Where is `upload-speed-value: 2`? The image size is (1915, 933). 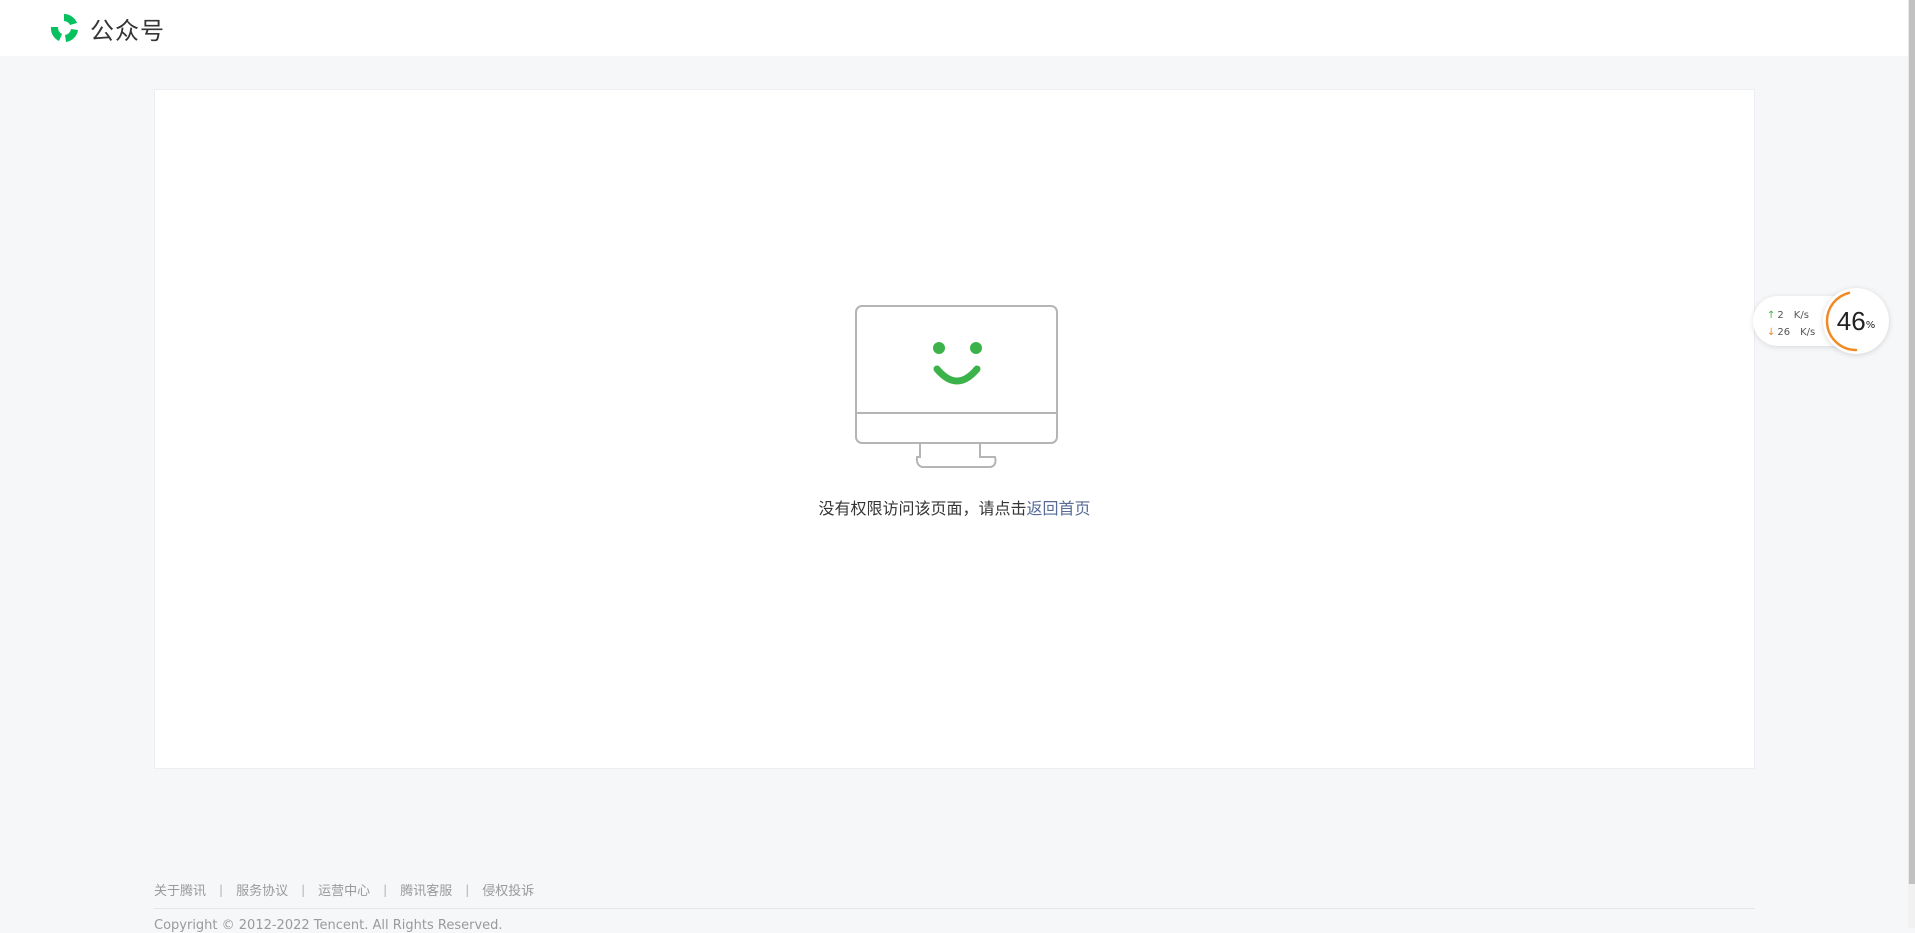
upload-speed-value: 2 is located at coordinates (1780, 315).